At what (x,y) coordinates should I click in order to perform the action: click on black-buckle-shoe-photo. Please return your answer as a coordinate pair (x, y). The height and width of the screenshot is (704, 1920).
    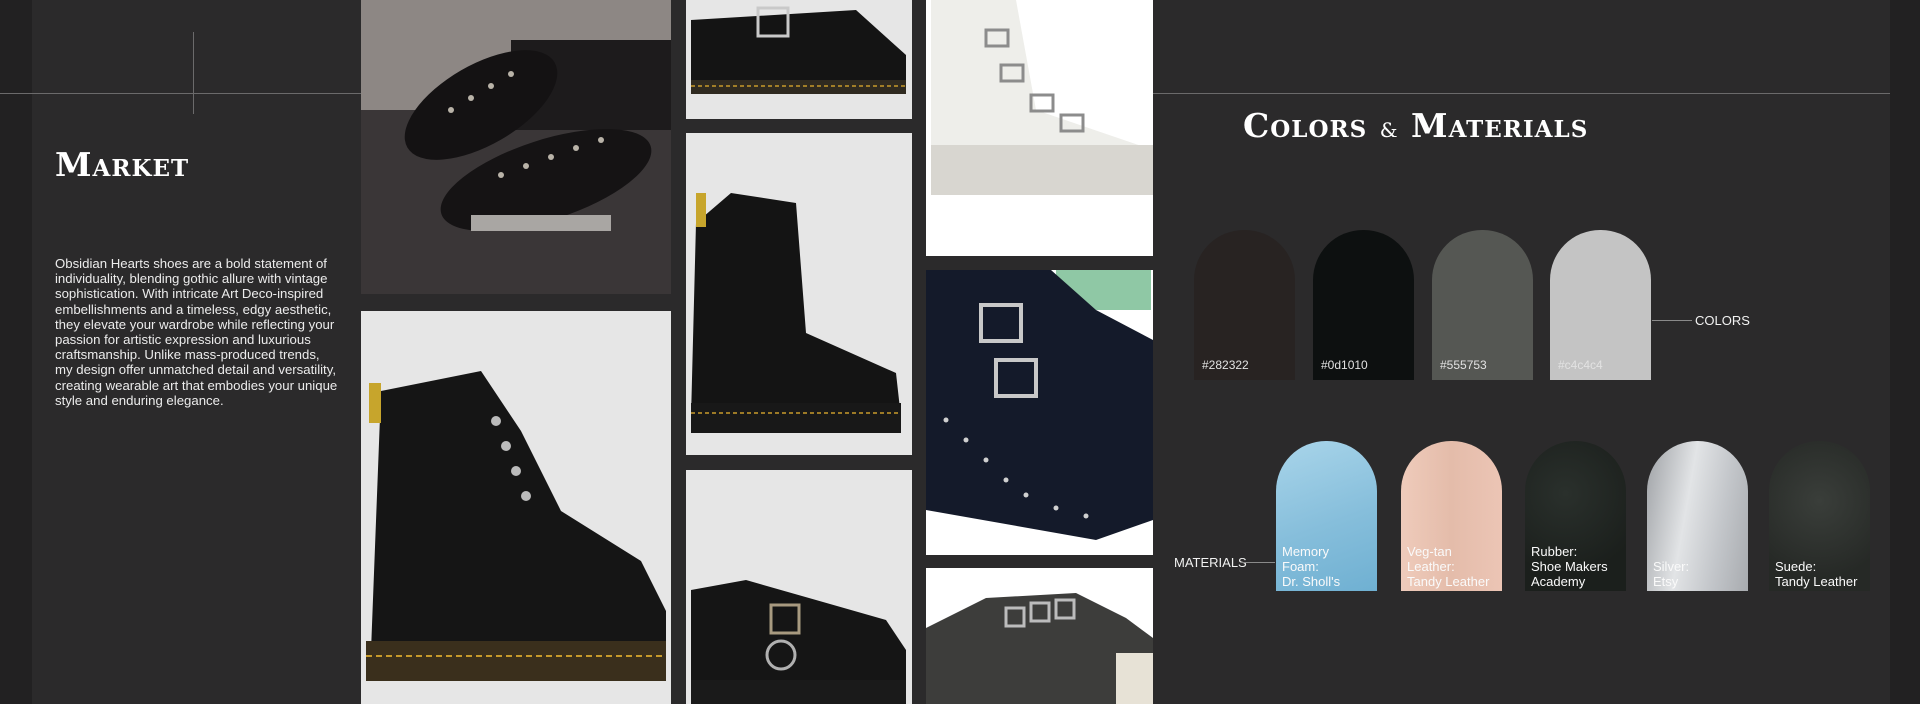
    Looking at the image, I should click on (799, 59).